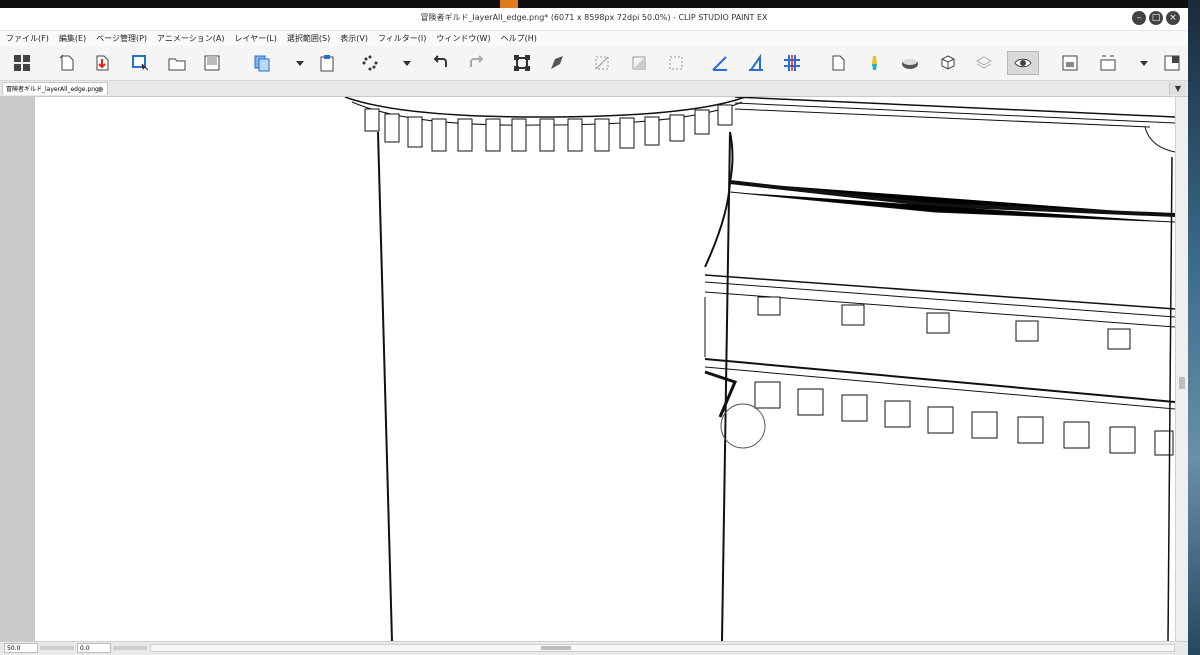  What do you see at coordinates (27, 38) in the screenshot?
I see `menu-file: ファイル(F)` at bounding box center [27, 38].